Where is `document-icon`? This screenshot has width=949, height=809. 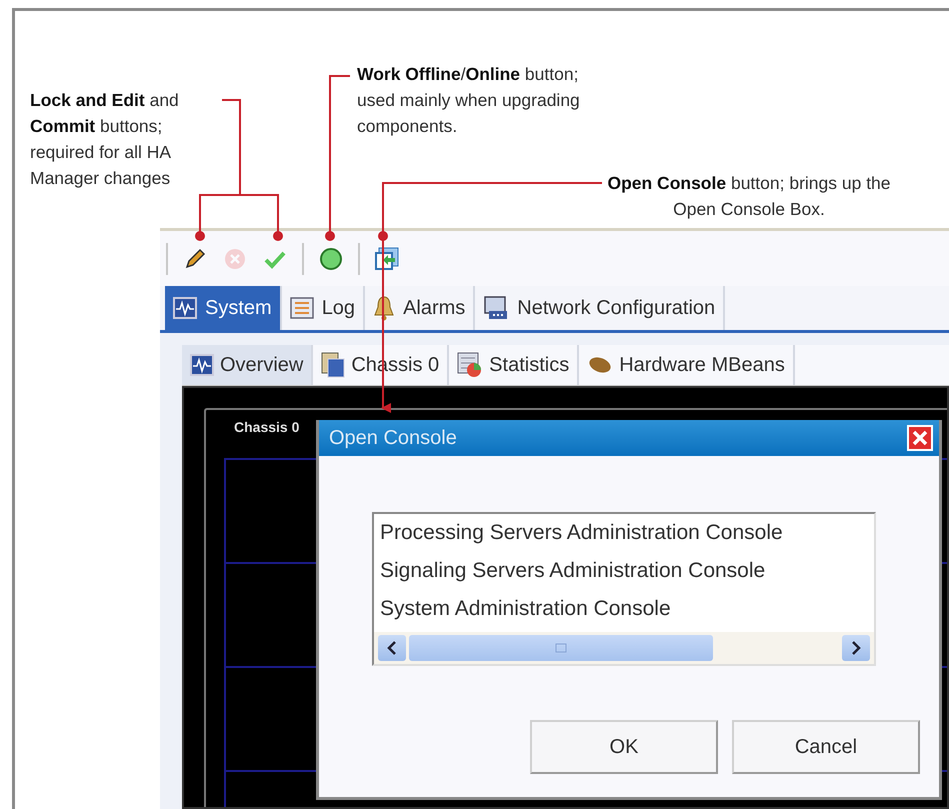 document-icon is located at coordinates (302, 308).